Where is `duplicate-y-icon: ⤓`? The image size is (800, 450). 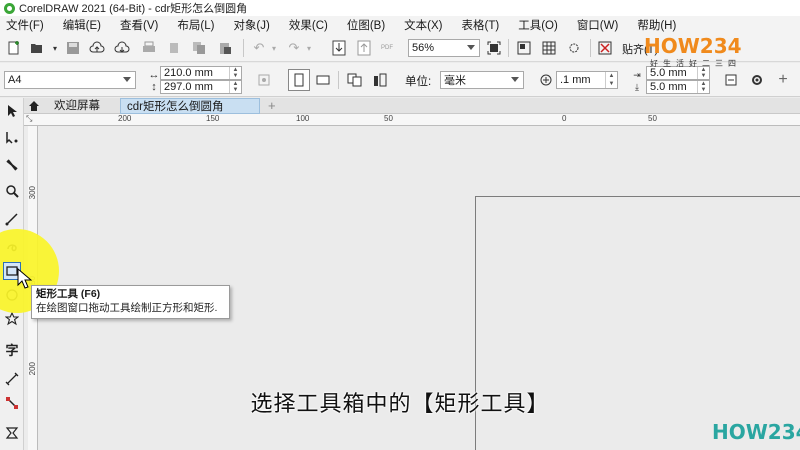
duplicate-y-icon: ⤓ is located at coordinates (637, 86).